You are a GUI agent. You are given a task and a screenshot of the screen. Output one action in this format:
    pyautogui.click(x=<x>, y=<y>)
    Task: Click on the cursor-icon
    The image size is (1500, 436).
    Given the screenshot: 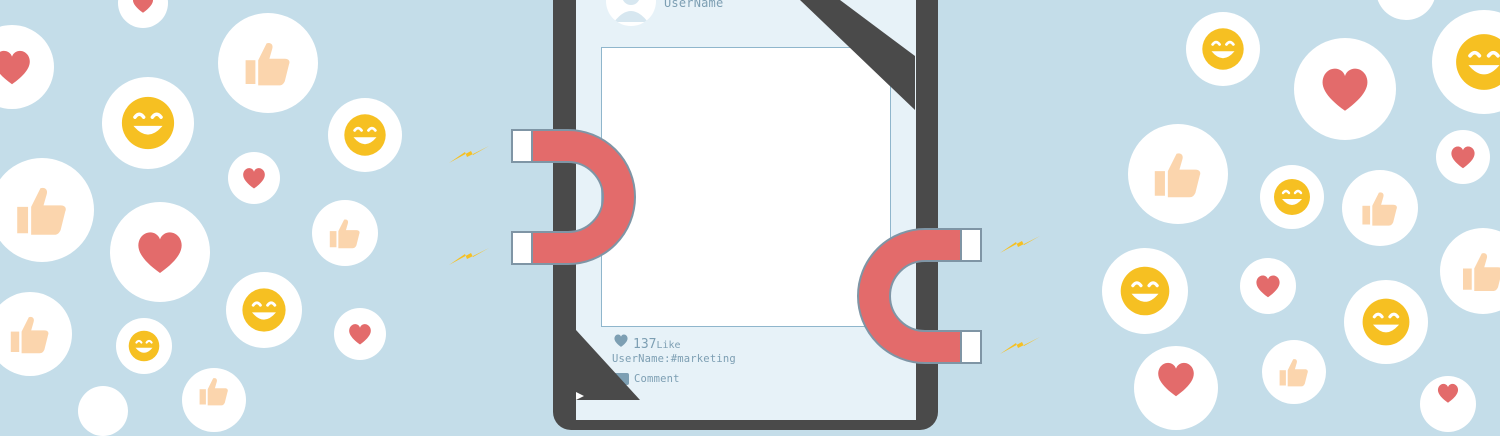 What is the action you would take?
    pyautogui.click(x=580, y=396)
    